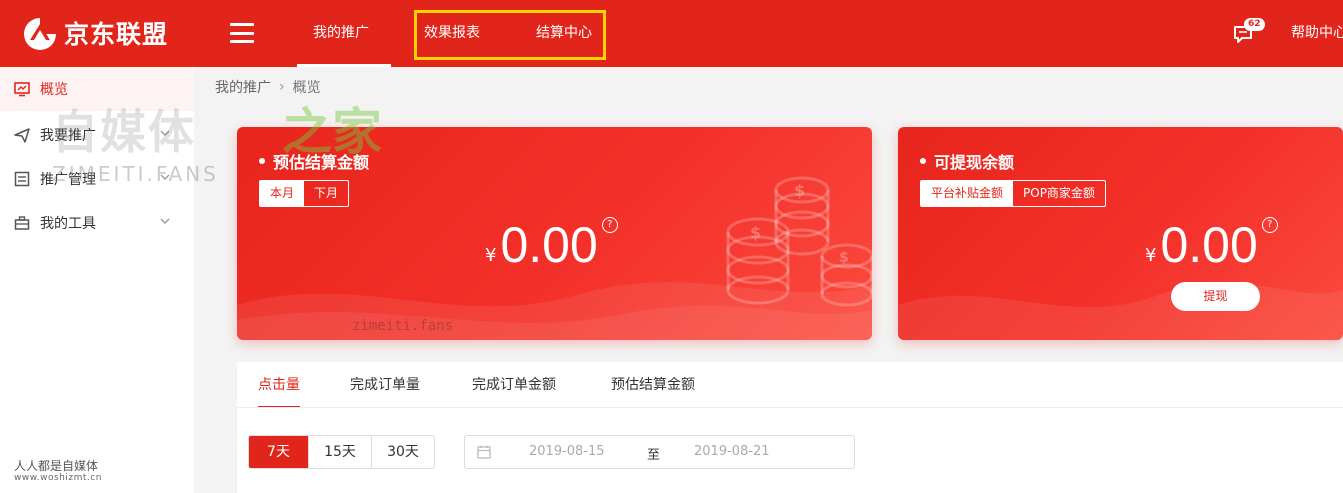 The image size is (1343, 493). Describe the element at coordinates (510, 35) in the screenshot. I see `highlight-annotation-box` at that location.